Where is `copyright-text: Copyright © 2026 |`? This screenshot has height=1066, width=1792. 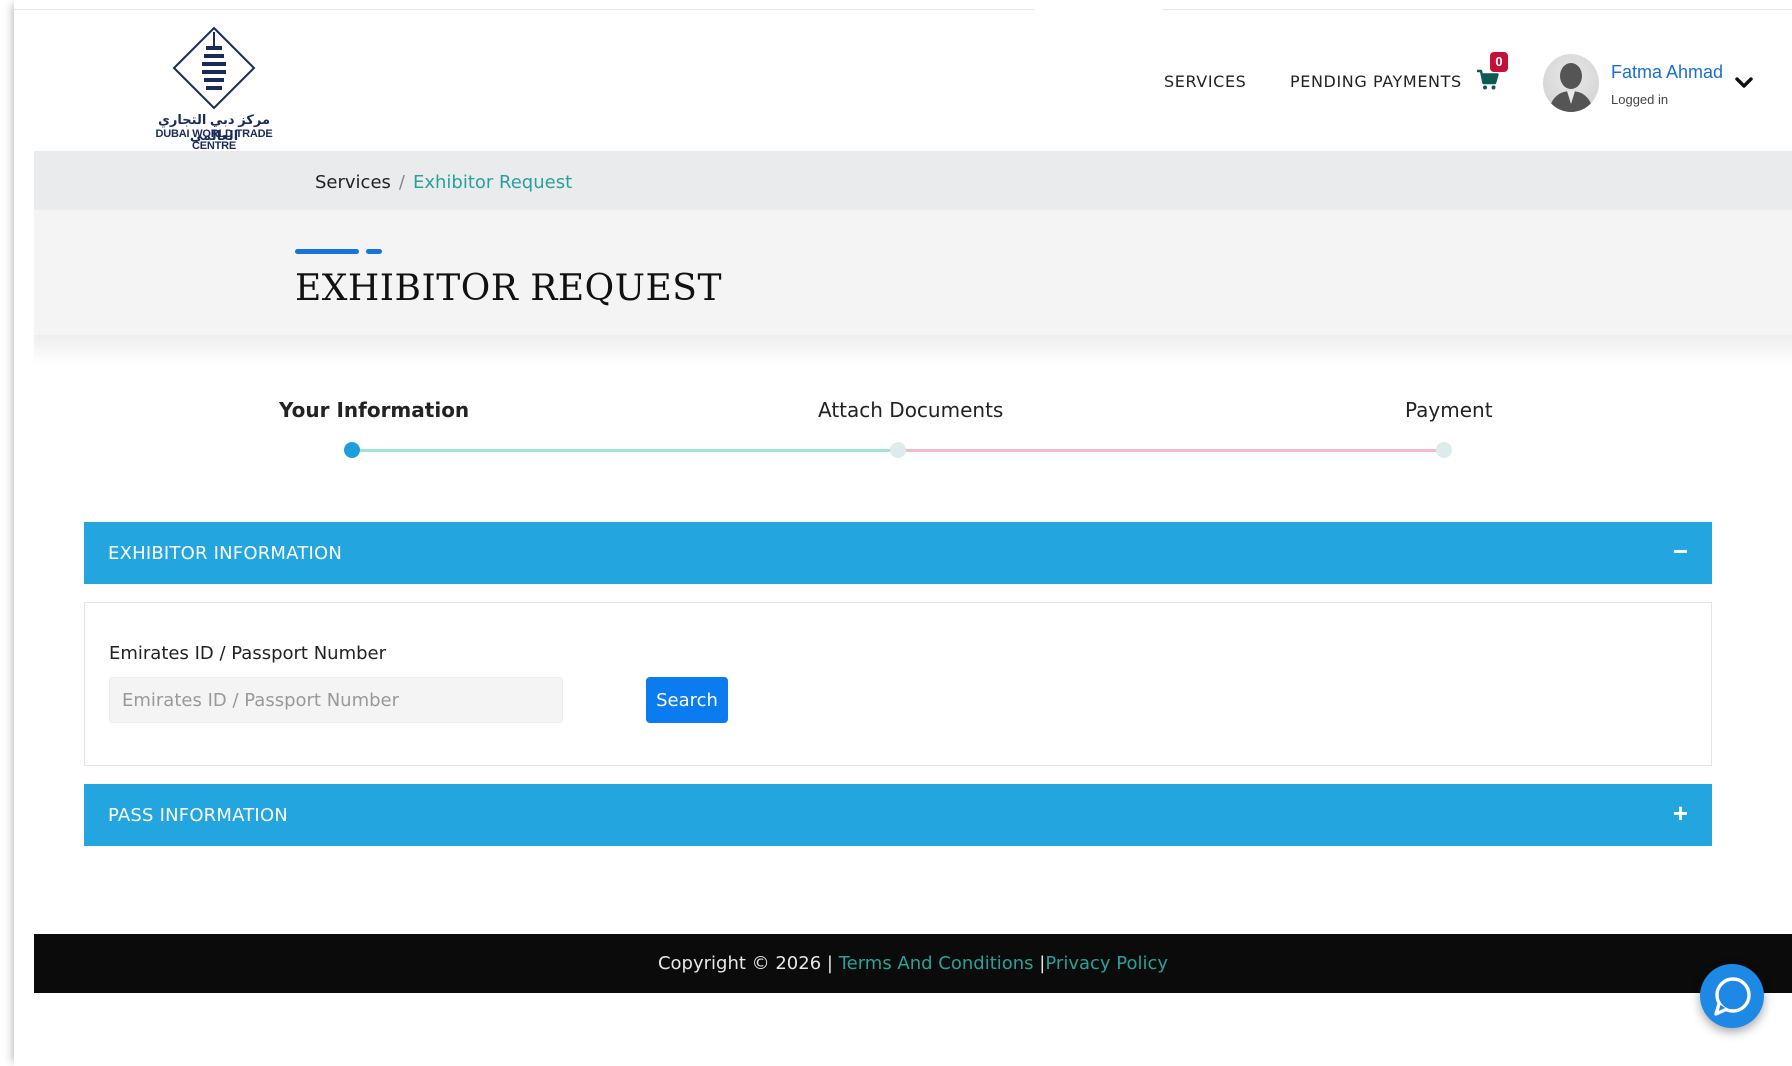
copyright-text: Copyright © 2026 | is located at coordinates (745, 963).